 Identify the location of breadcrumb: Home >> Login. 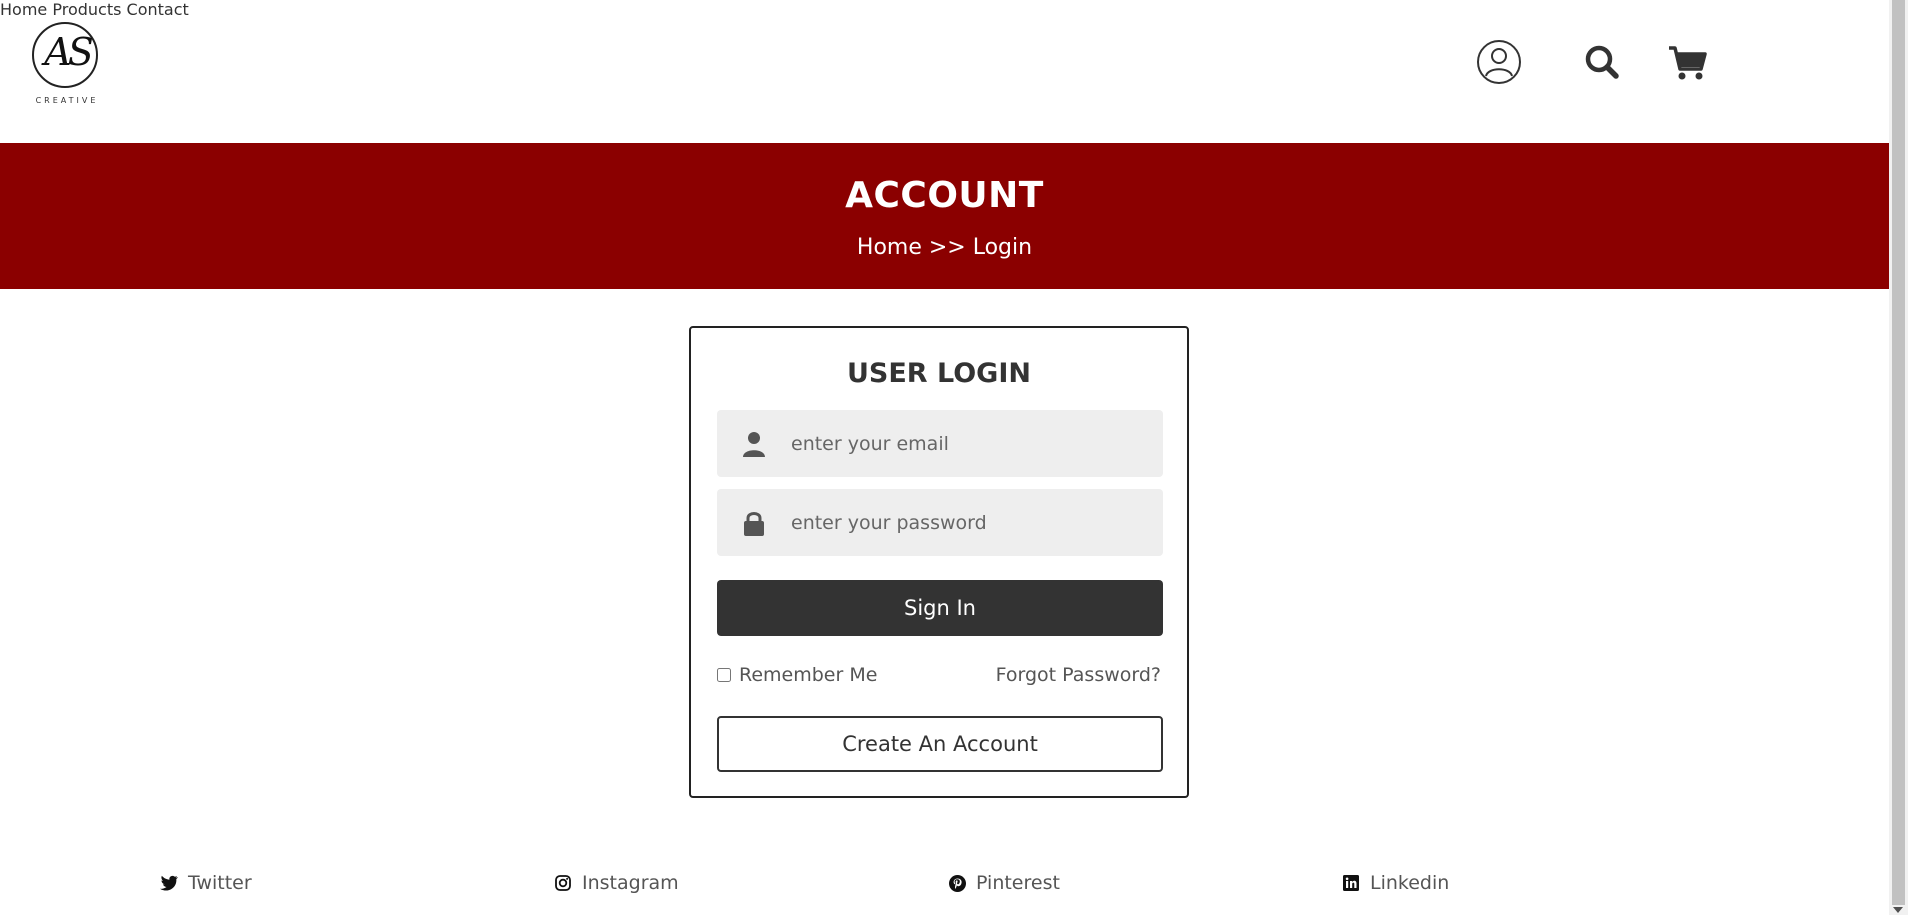
(944, 247).